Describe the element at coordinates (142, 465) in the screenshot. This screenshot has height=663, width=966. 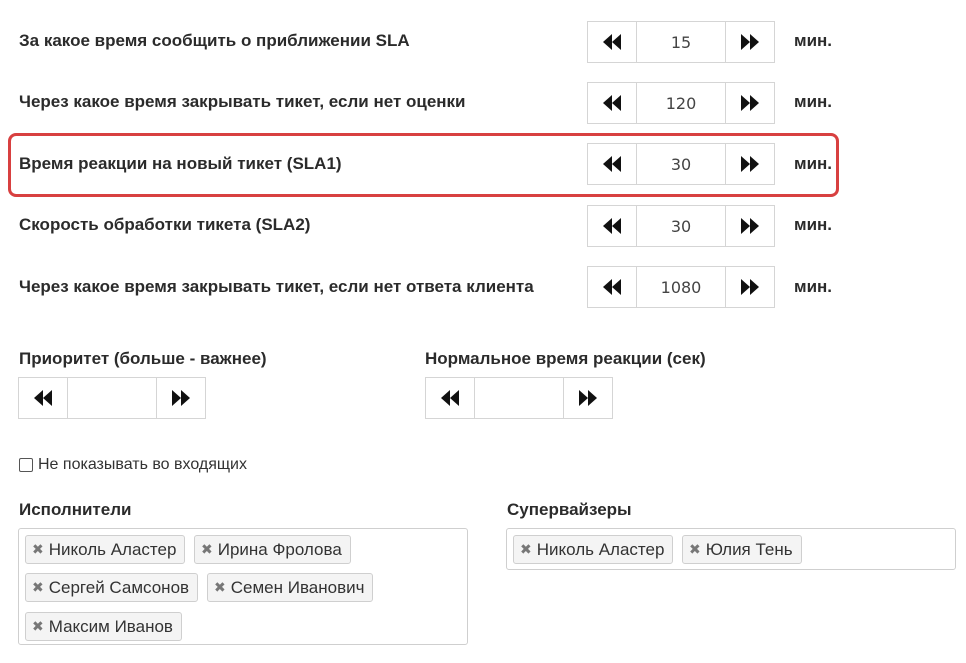
I see `hide-incoming-label: Не показывать во входящих` at that location.